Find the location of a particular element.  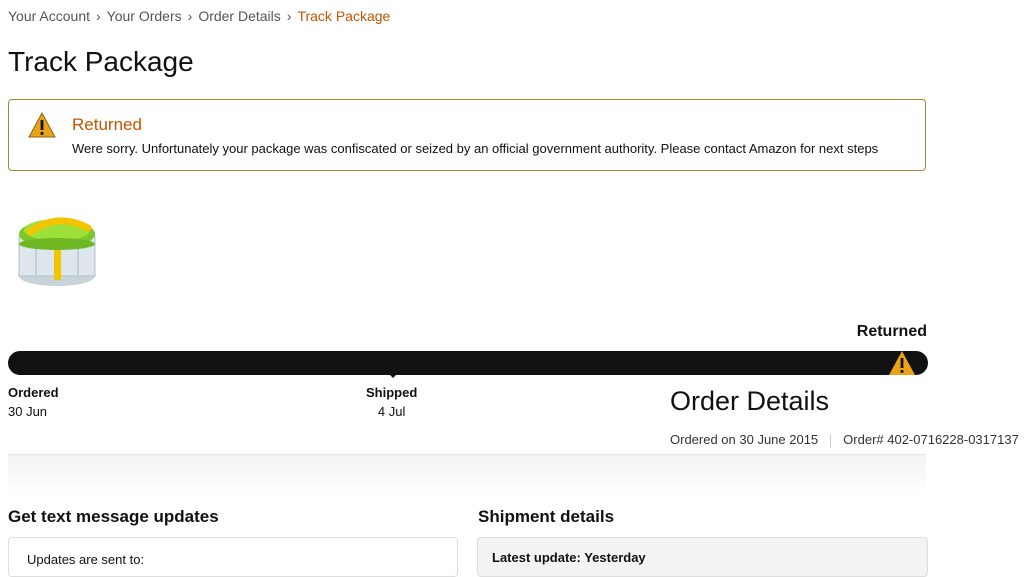

divider is located at coordinates (831, 440).